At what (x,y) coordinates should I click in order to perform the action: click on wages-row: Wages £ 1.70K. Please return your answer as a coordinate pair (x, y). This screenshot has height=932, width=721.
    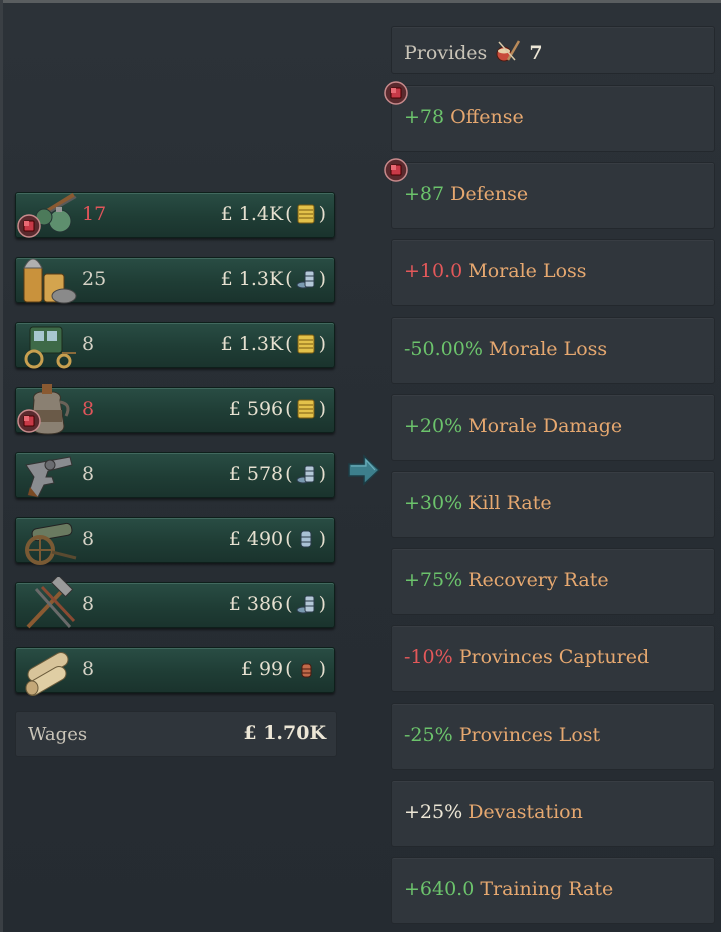
    Looking at the image, I should click on (176, 734).